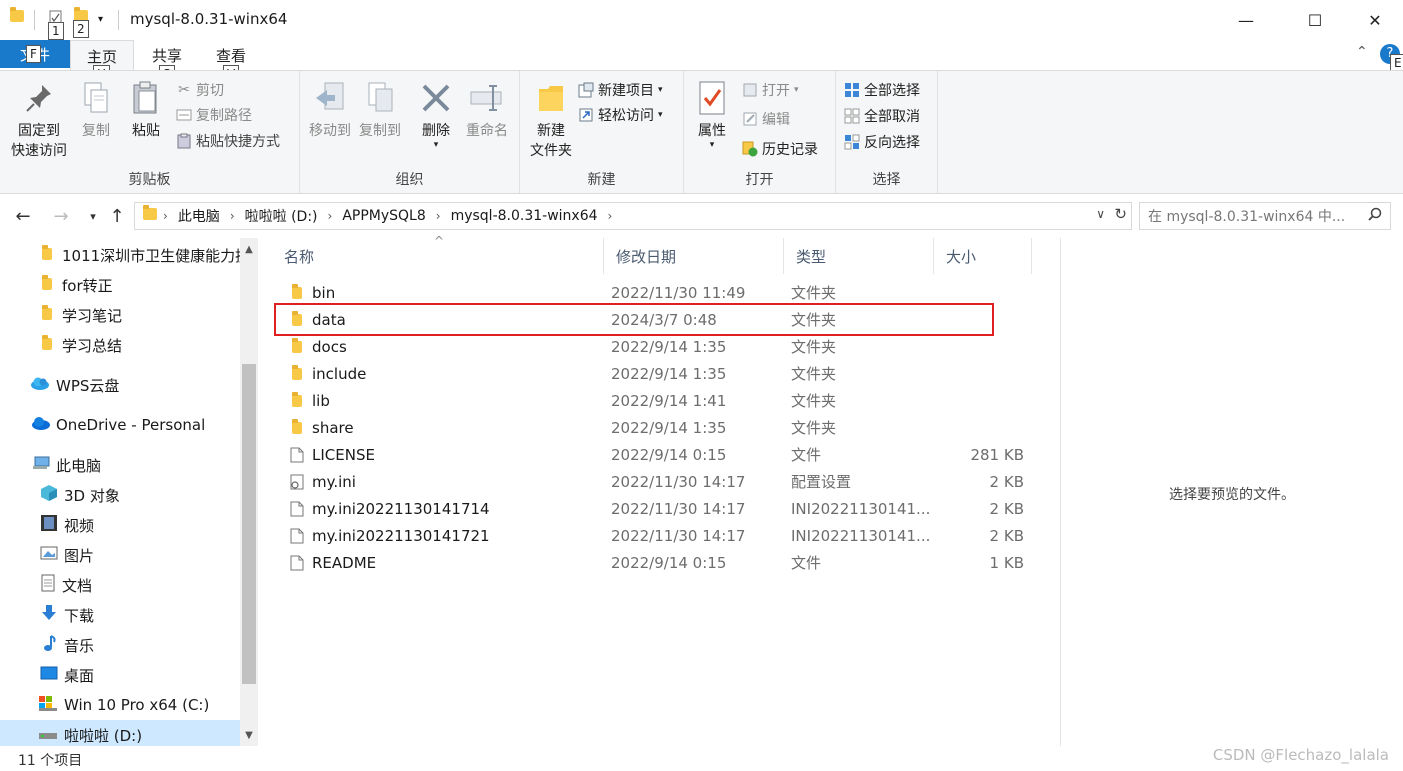 The height and width of the screenshot is (771, 1403). What do you see at coordinates (117, 216) in the screenshot?
I see `up-arrow-icon: ↑` at bounding box center [117, 216].